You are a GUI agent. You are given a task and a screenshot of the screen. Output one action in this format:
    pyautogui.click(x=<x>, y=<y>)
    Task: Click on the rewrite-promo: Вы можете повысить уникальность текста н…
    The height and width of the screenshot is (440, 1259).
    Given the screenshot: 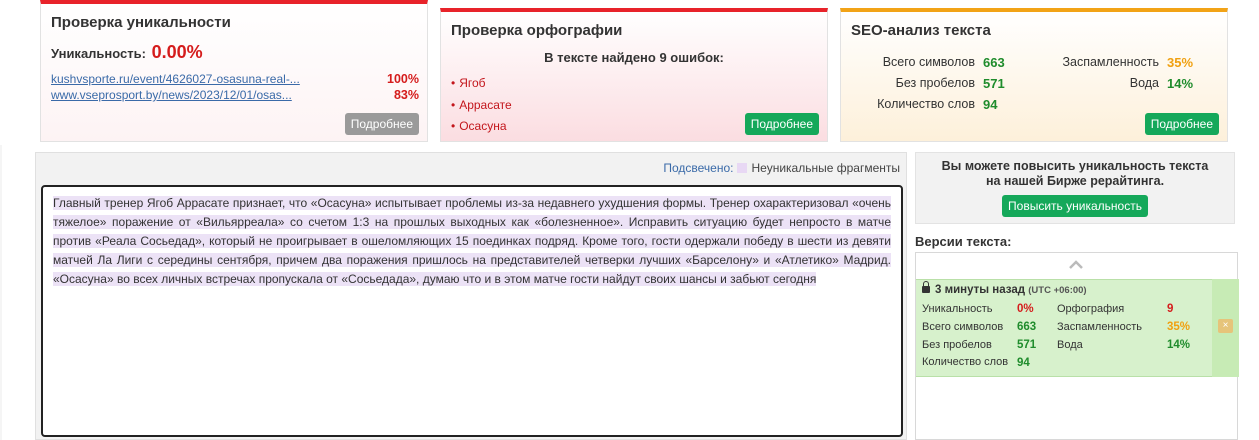 What is the action you would take?
    pyautogui.click(x=1075, y=188)
    